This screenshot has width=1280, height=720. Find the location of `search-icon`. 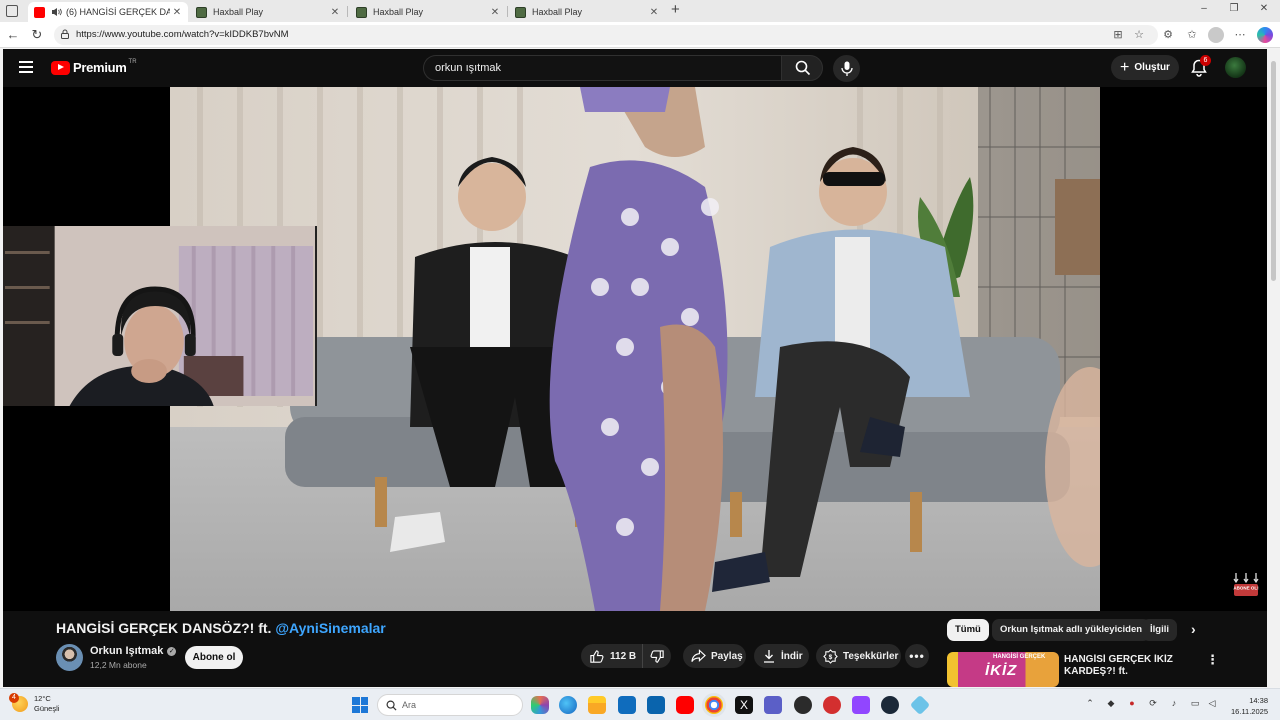

search-icon is located at coordinates (803, 68).